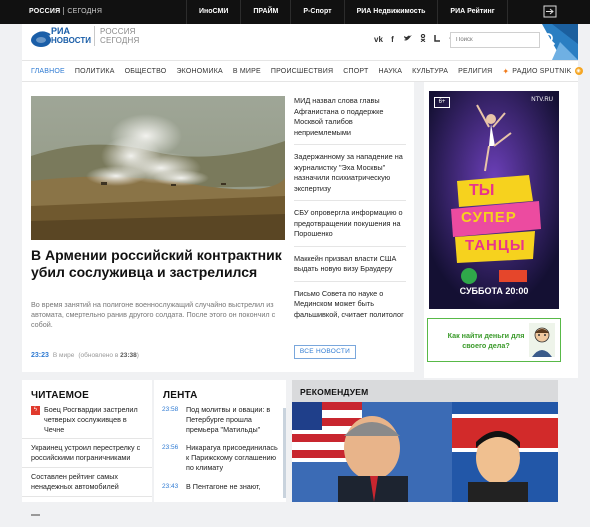  What do you see at coordinates (472, 12) in the screenshot?
I see `partner-link-rating: РИА Рейтинг` at bounding box center [472, 12].